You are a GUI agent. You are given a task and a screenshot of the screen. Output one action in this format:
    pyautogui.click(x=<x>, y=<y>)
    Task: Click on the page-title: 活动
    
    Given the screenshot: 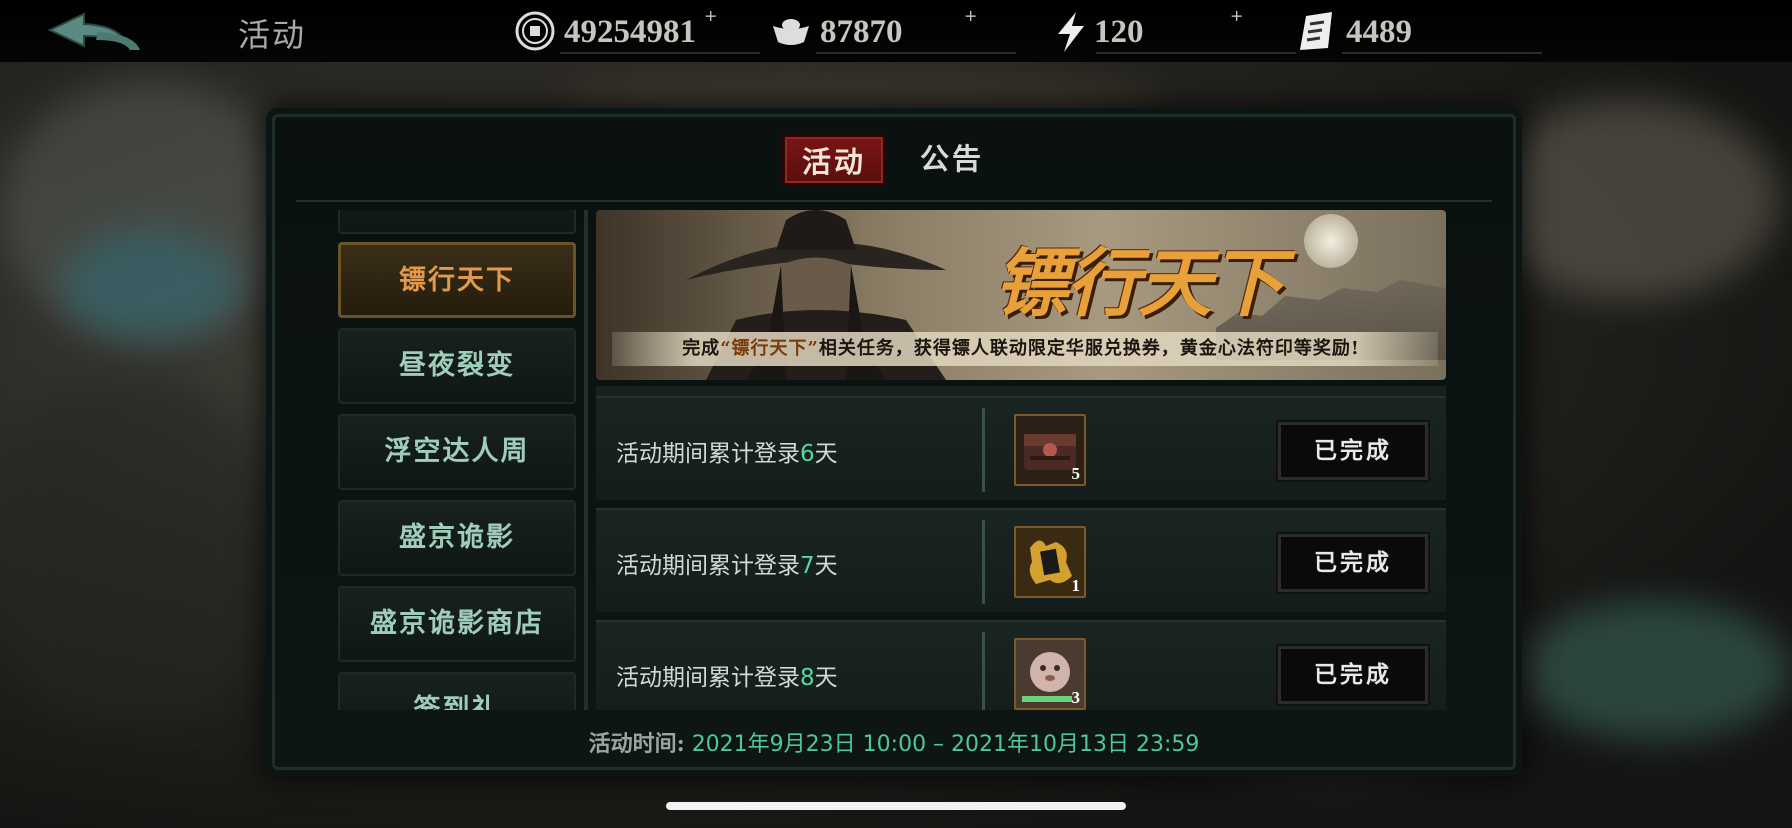 What is the action you would take?
    pyautogui.click(x=272, y=35)
    